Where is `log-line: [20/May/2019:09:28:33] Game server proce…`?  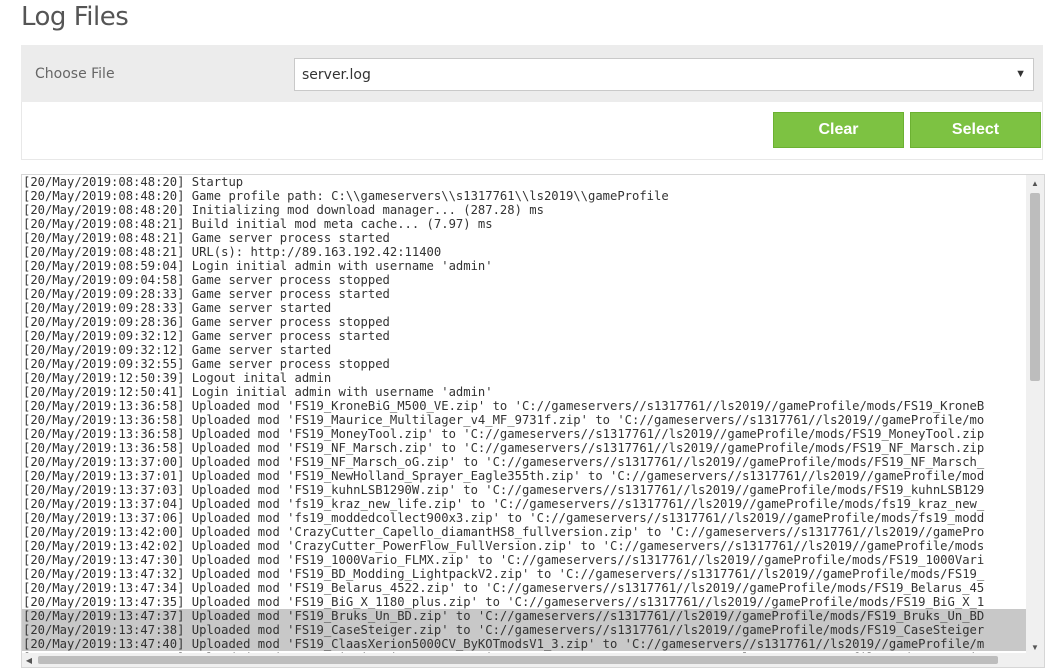
log-line: [20/May/2019:09:28:33] Game server proce… is located at coordinates (524, 294).